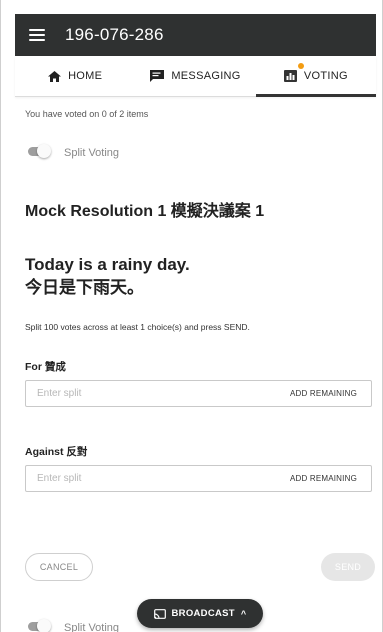 This screenshot has width=383, height=632. Describe the element at coordinates (107, 264) in the screenshot. I see `question-english: Today is a rainy day.` at that location.